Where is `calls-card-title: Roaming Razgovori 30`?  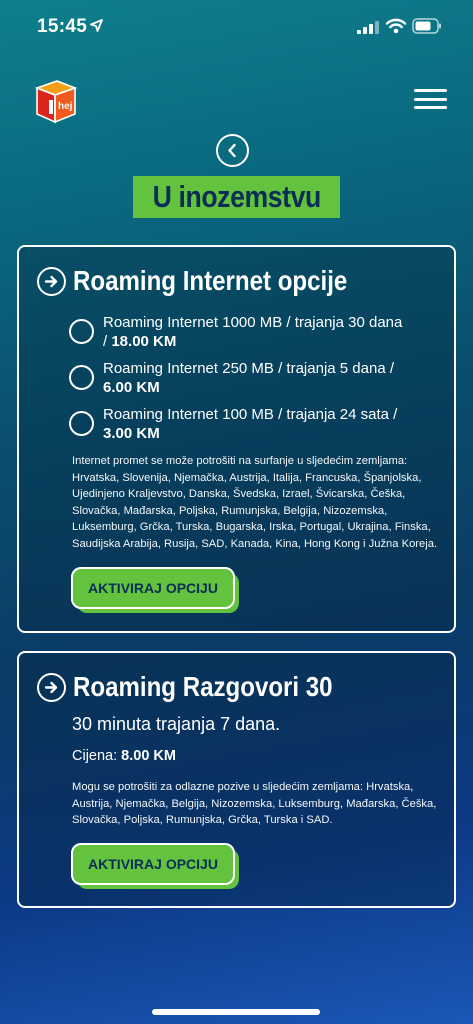 calls-card-title: Roaming Razgovori 30 is located at coordinates (203, 686).